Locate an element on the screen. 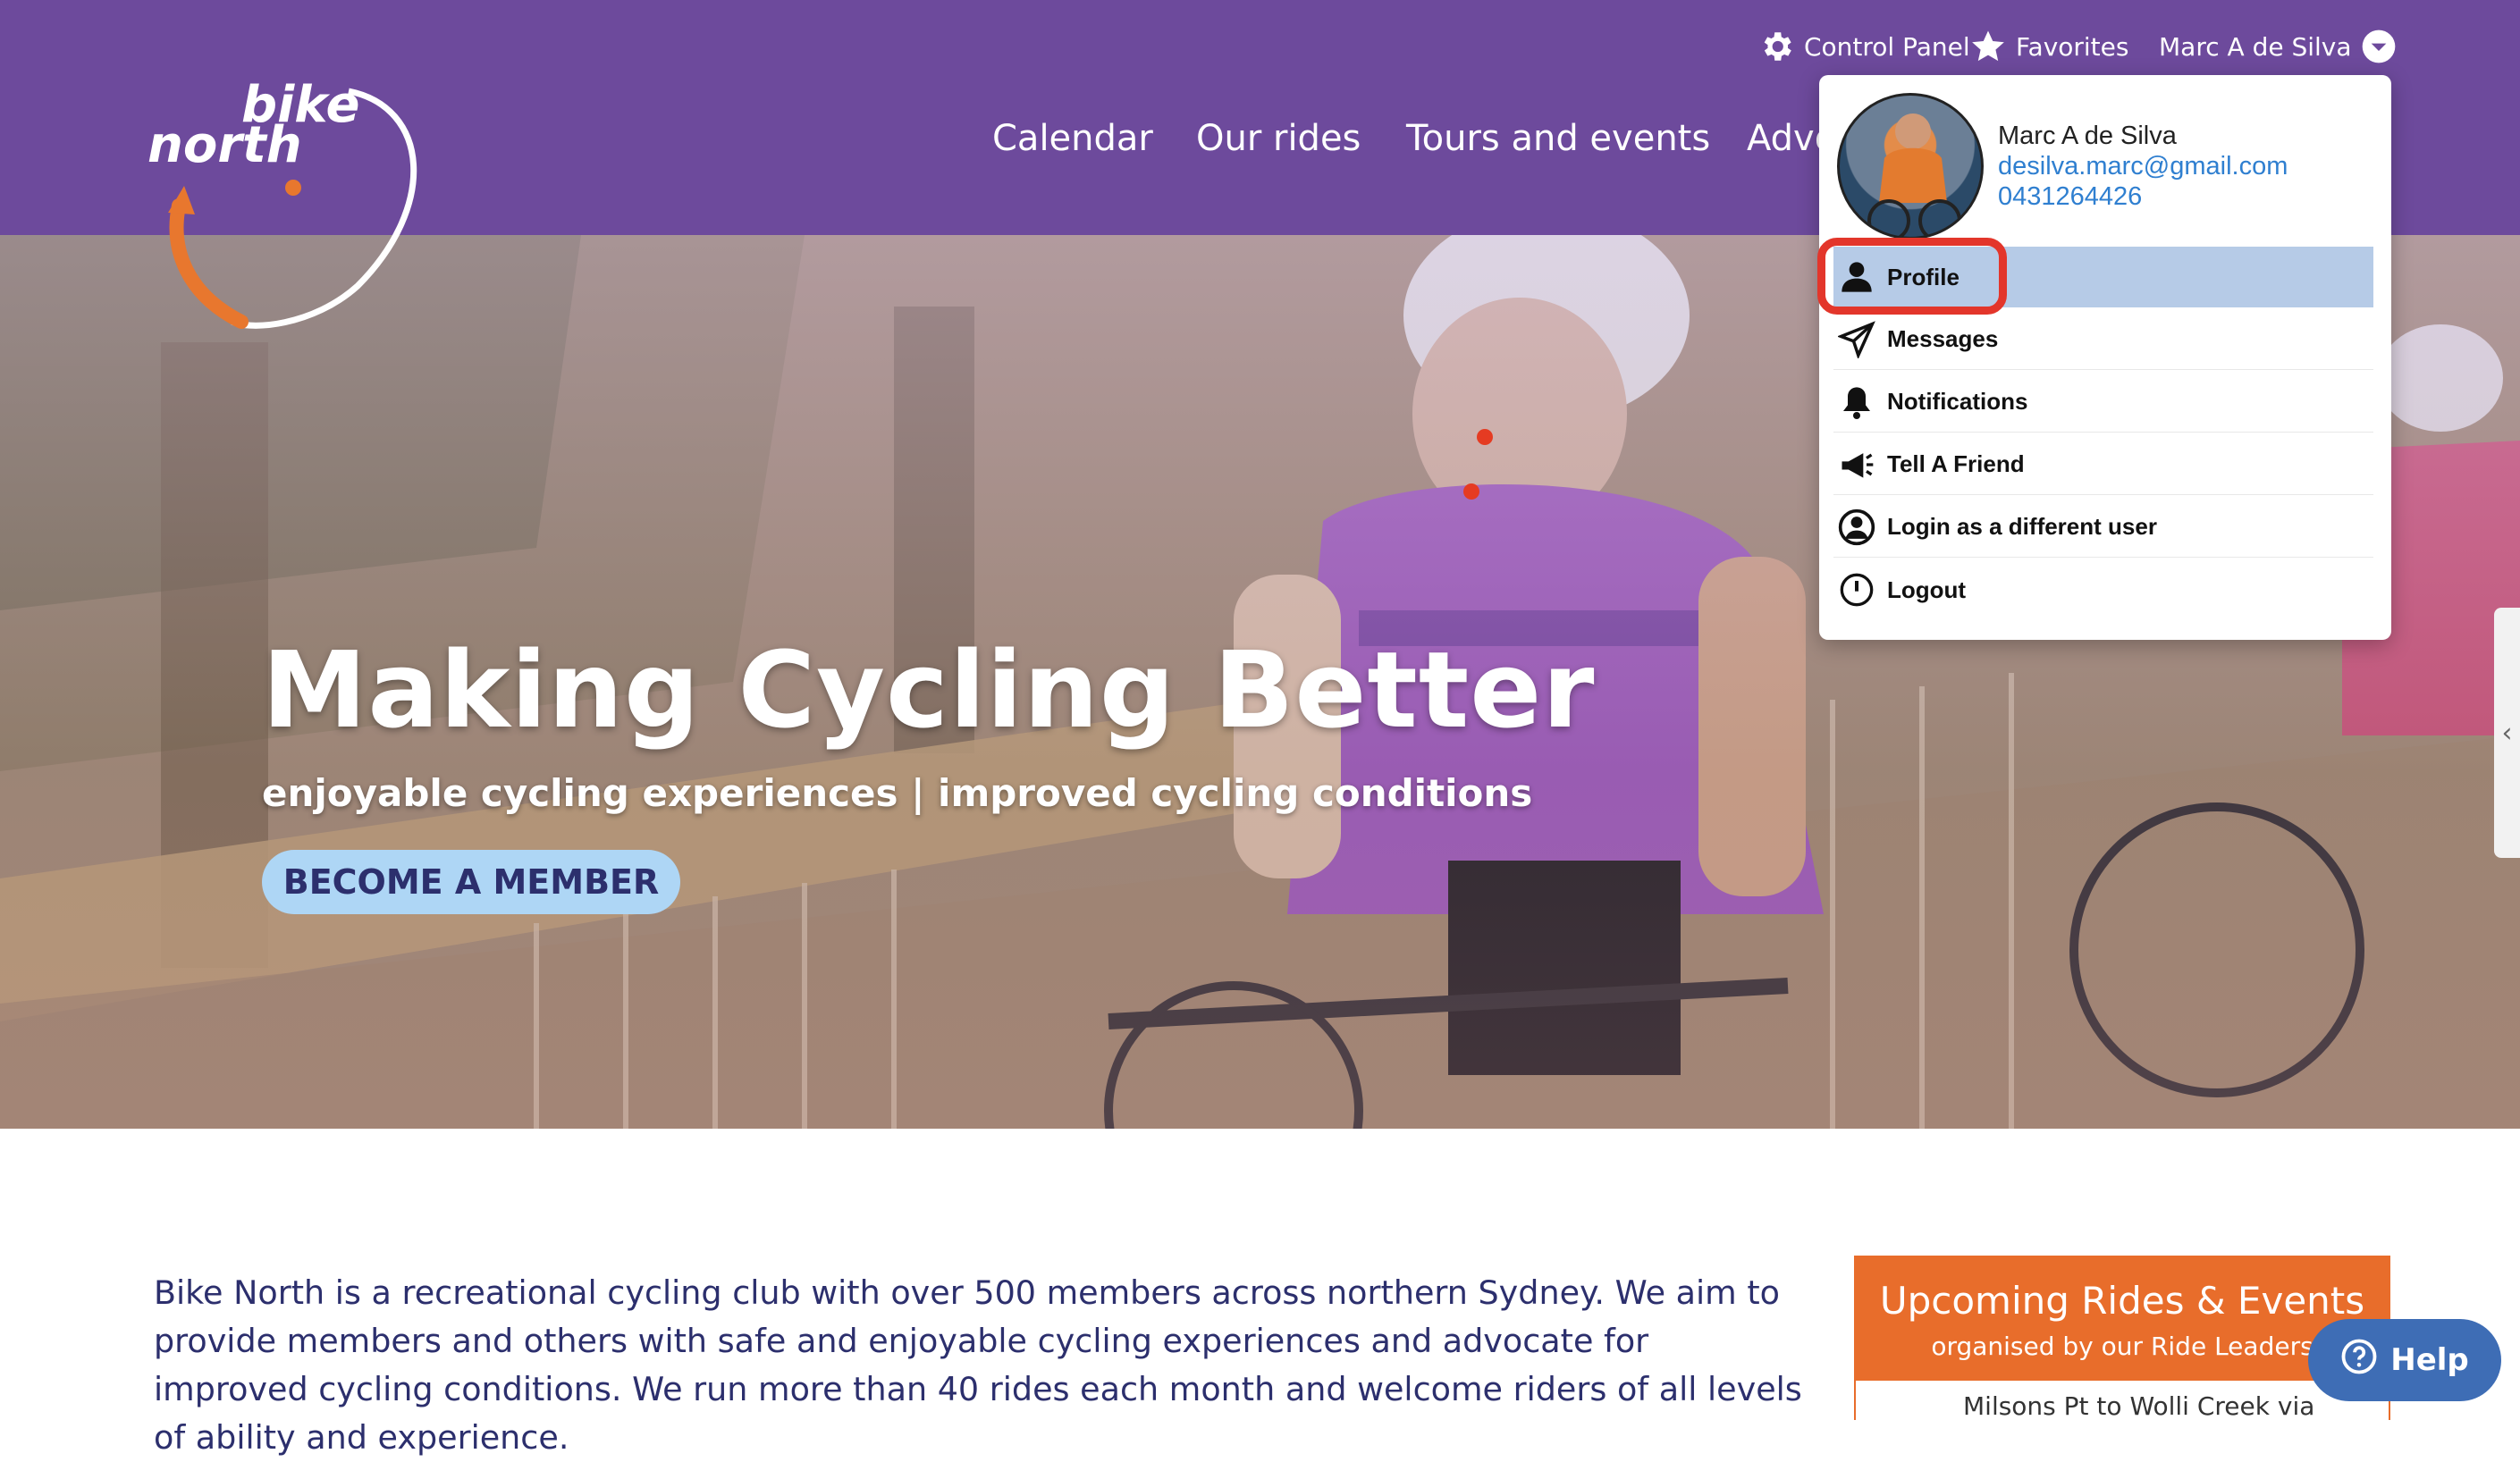 This screenshot has width=2520, height=1462. control-panel-label: Control Panel is located at coordinates (1887, 46).